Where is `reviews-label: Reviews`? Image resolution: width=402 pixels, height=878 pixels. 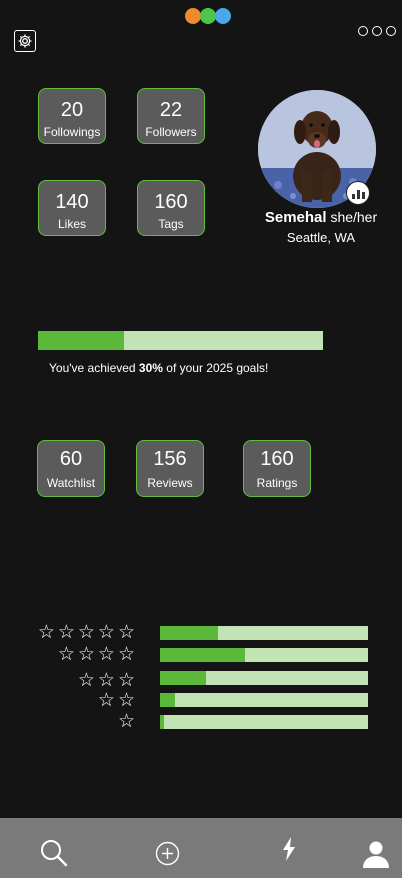
reviews-label: Reviews is located at coordinates (170, 483).